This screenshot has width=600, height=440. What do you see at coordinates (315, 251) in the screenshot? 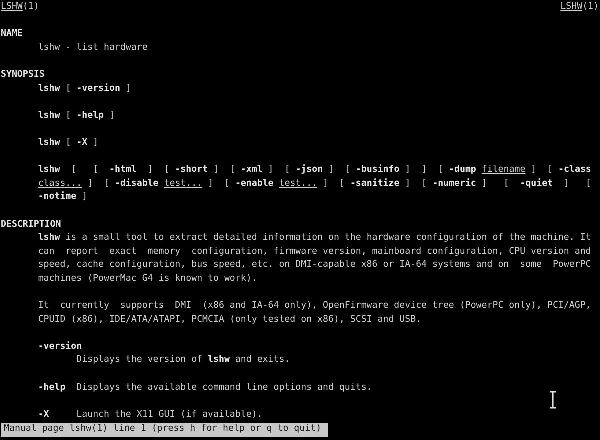
I see `text-line: can report exact memory configuration, firmware version, mainboard configuration, CPU version and` at bounding box center [315, 251].